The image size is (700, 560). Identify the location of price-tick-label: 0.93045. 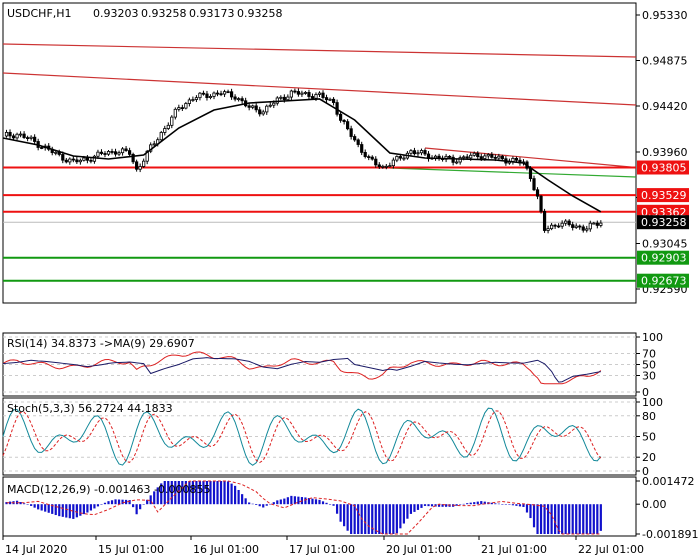
(665, 244).